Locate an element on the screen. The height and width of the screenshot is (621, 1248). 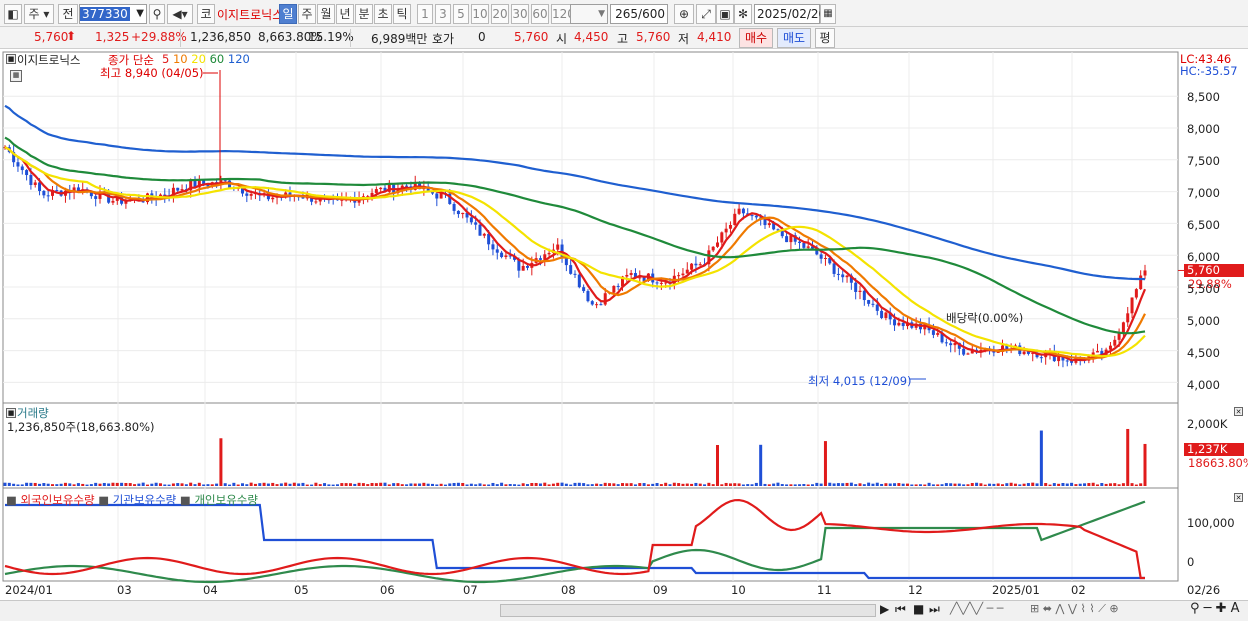
price-tick: 5,500 is located at coordinates (1203, 289).